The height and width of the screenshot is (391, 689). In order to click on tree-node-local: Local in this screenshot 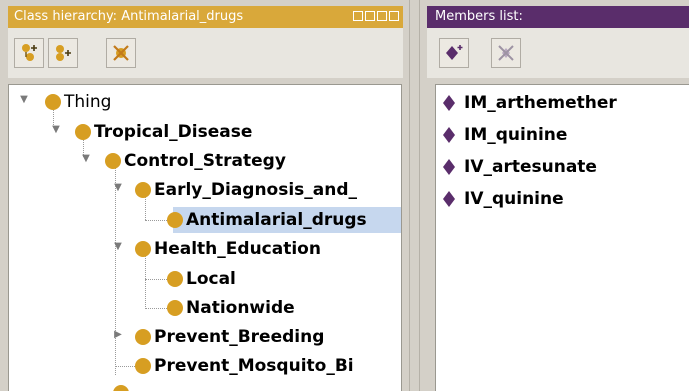, I will do `click(201, 279)`.